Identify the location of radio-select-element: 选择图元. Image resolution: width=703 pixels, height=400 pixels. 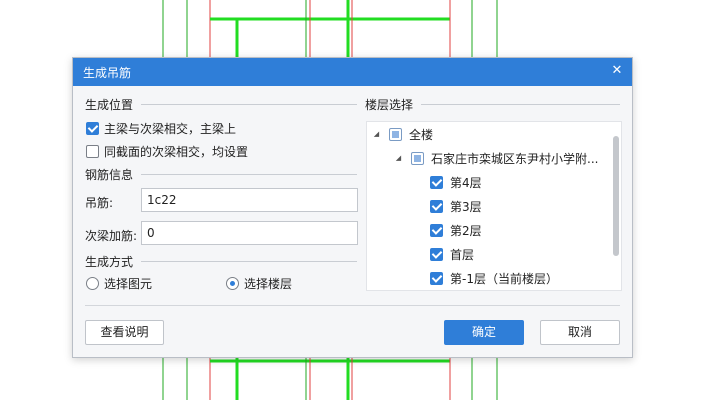
(119, 283).